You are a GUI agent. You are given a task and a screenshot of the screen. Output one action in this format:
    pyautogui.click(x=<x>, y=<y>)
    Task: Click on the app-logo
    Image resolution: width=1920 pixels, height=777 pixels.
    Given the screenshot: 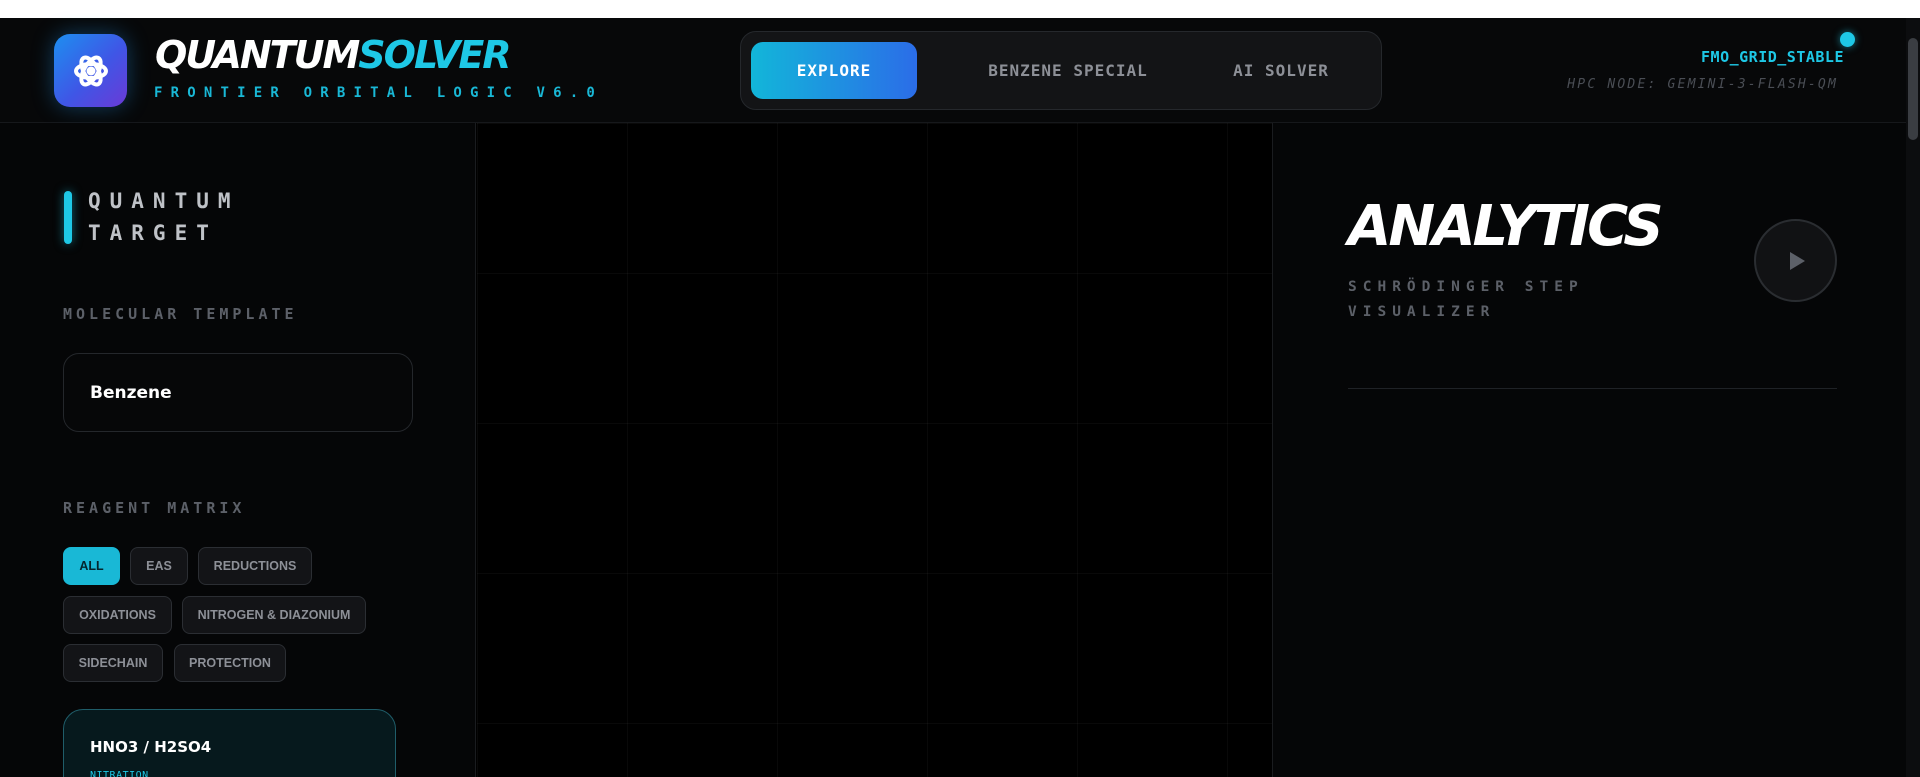 What is the action you would take?
    pyautogui.click(x=90, y=70)
    